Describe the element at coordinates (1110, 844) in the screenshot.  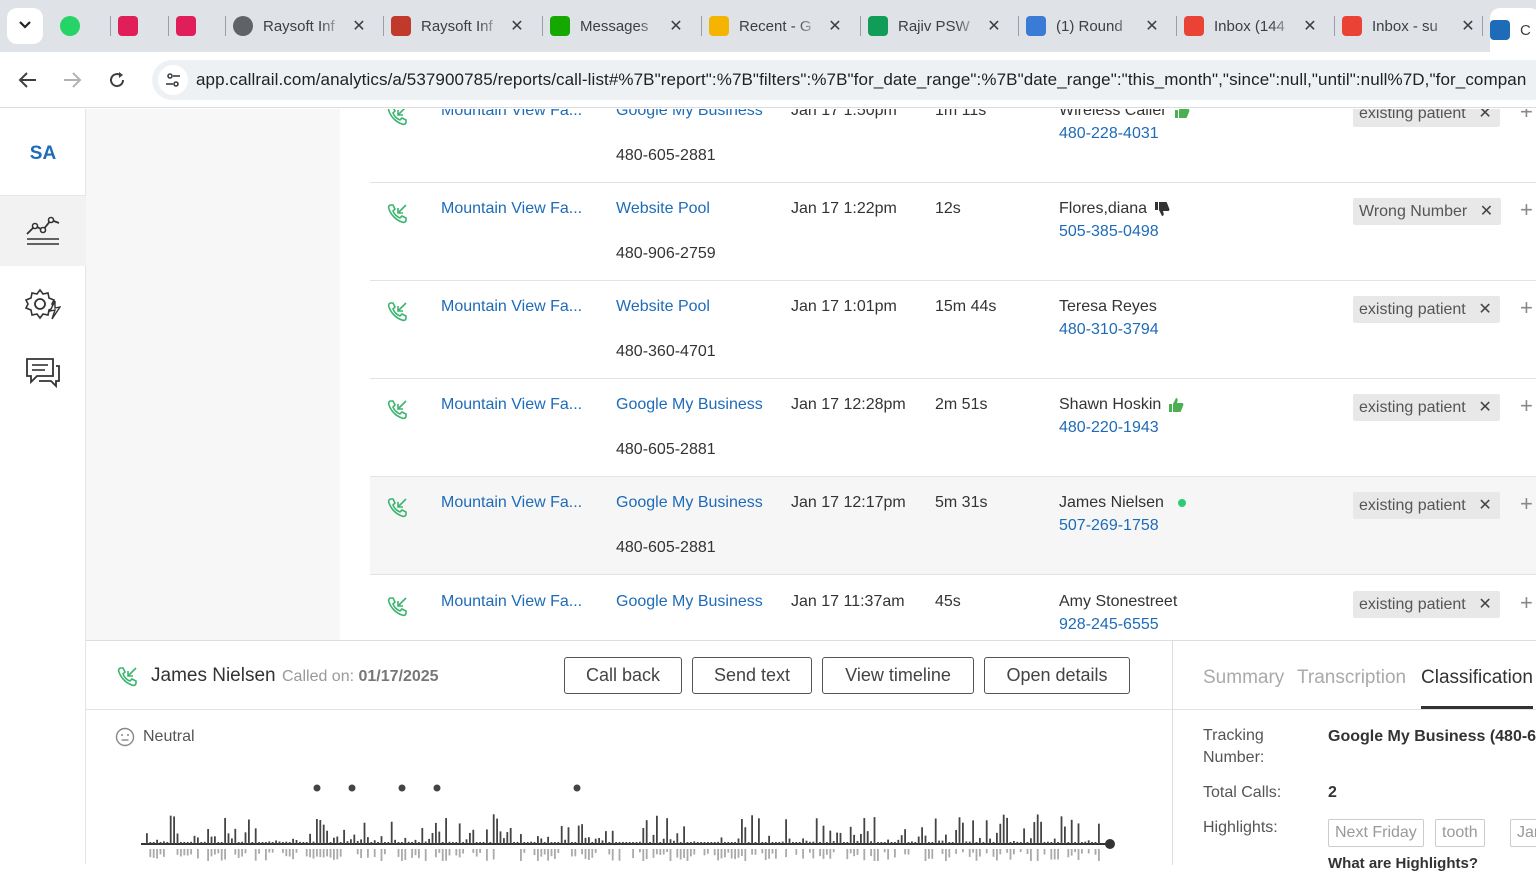
I see `playhead-handle` at that location.